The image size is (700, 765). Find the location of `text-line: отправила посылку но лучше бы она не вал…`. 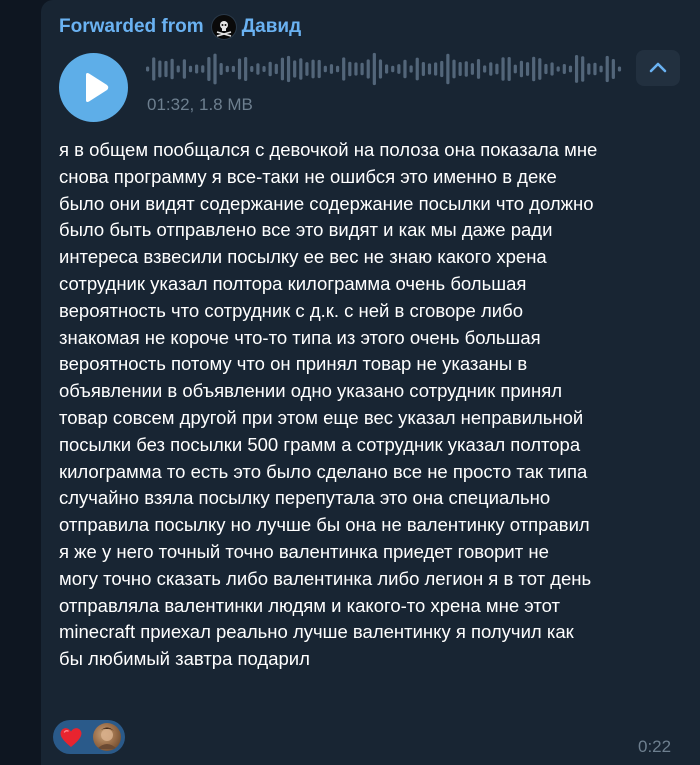

text-line: отправила посылку но лучше бы она не вал… is located at coordinates (324, 525).